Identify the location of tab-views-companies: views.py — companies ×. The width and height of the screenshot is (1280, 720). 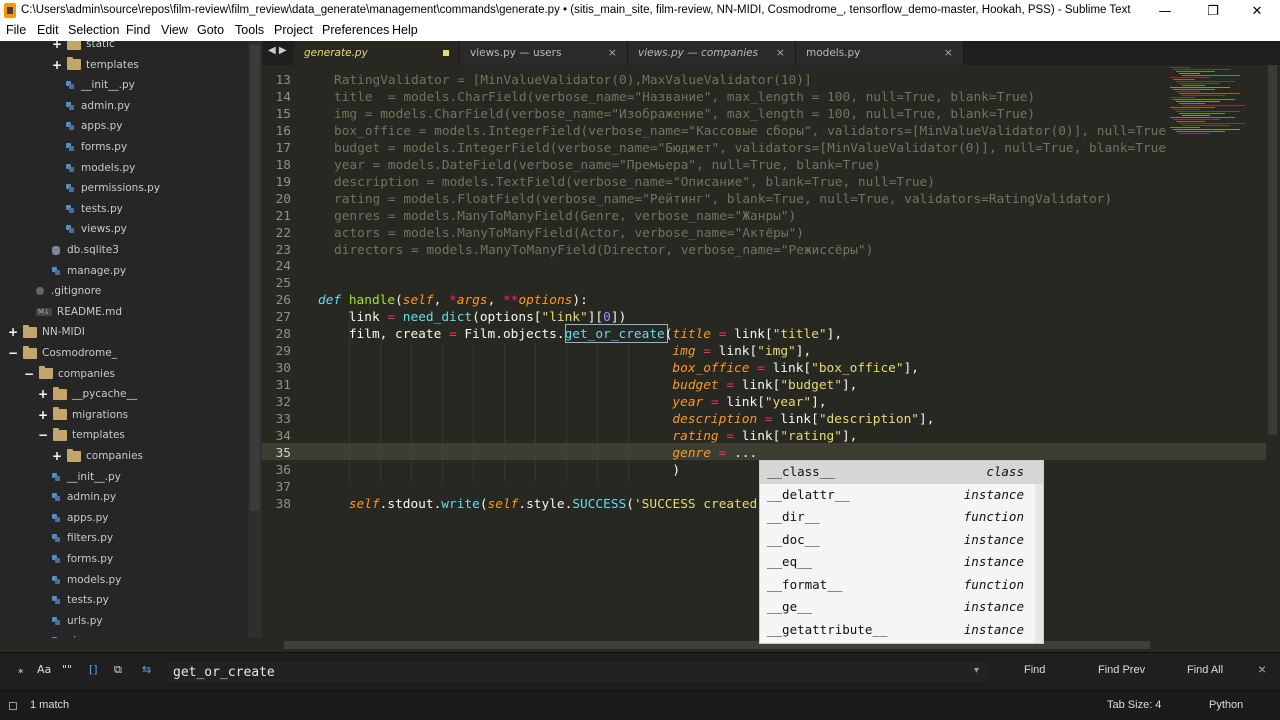
(712, 53).